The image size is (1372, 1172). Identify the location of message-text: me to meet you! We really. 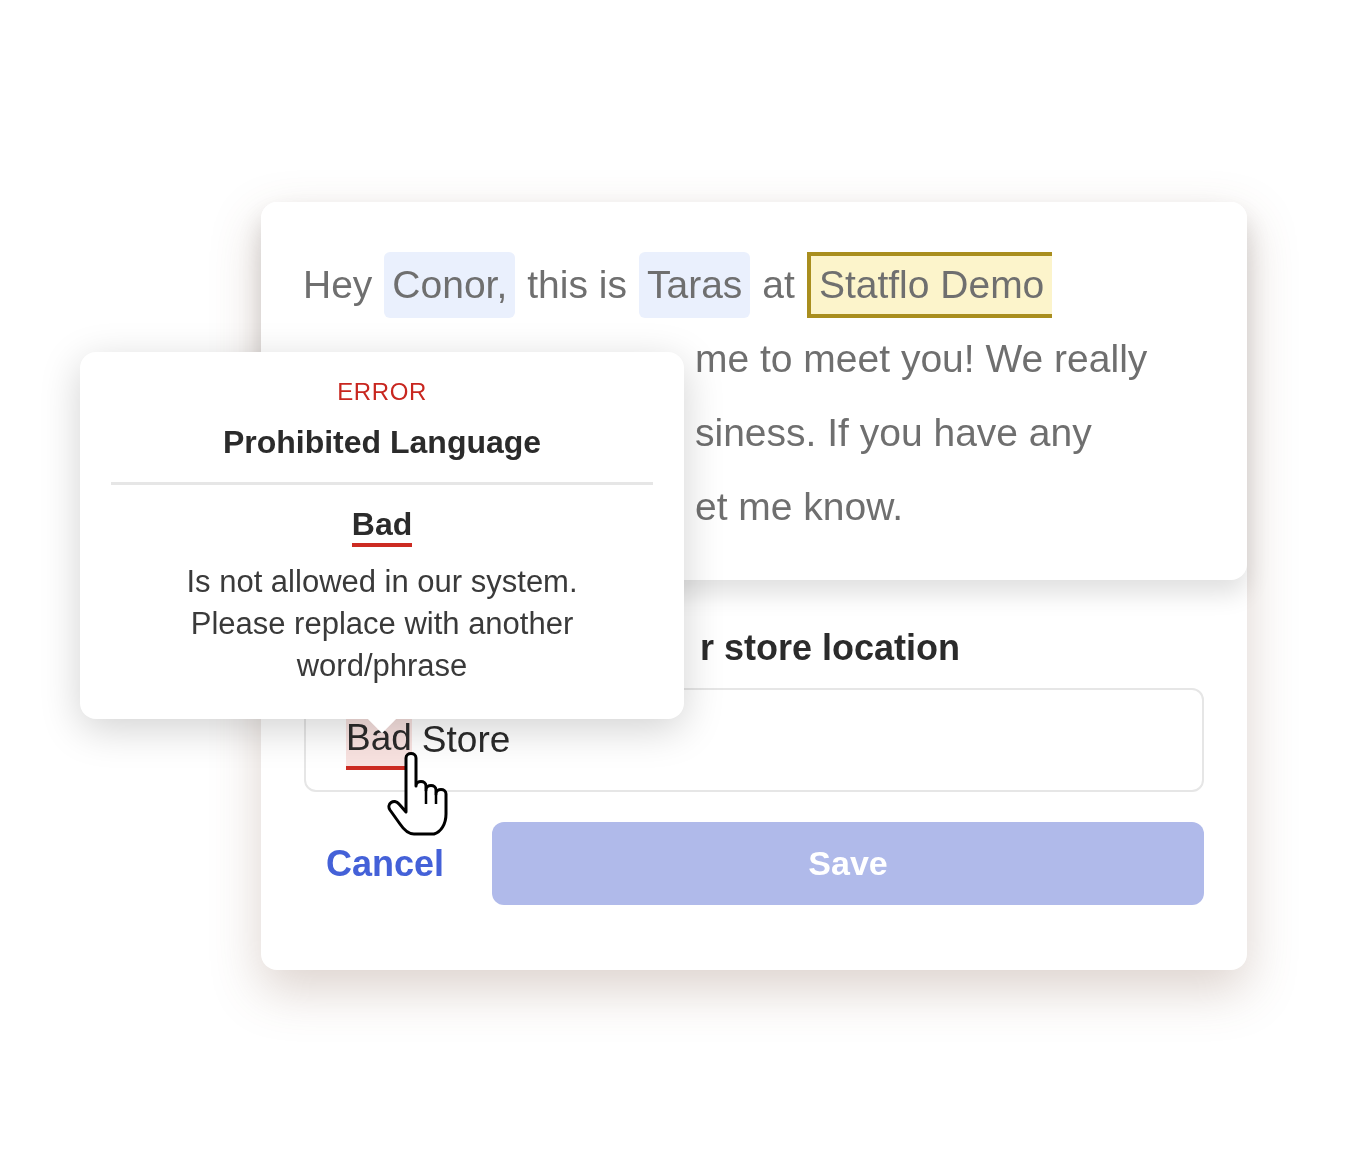
(921, 358).